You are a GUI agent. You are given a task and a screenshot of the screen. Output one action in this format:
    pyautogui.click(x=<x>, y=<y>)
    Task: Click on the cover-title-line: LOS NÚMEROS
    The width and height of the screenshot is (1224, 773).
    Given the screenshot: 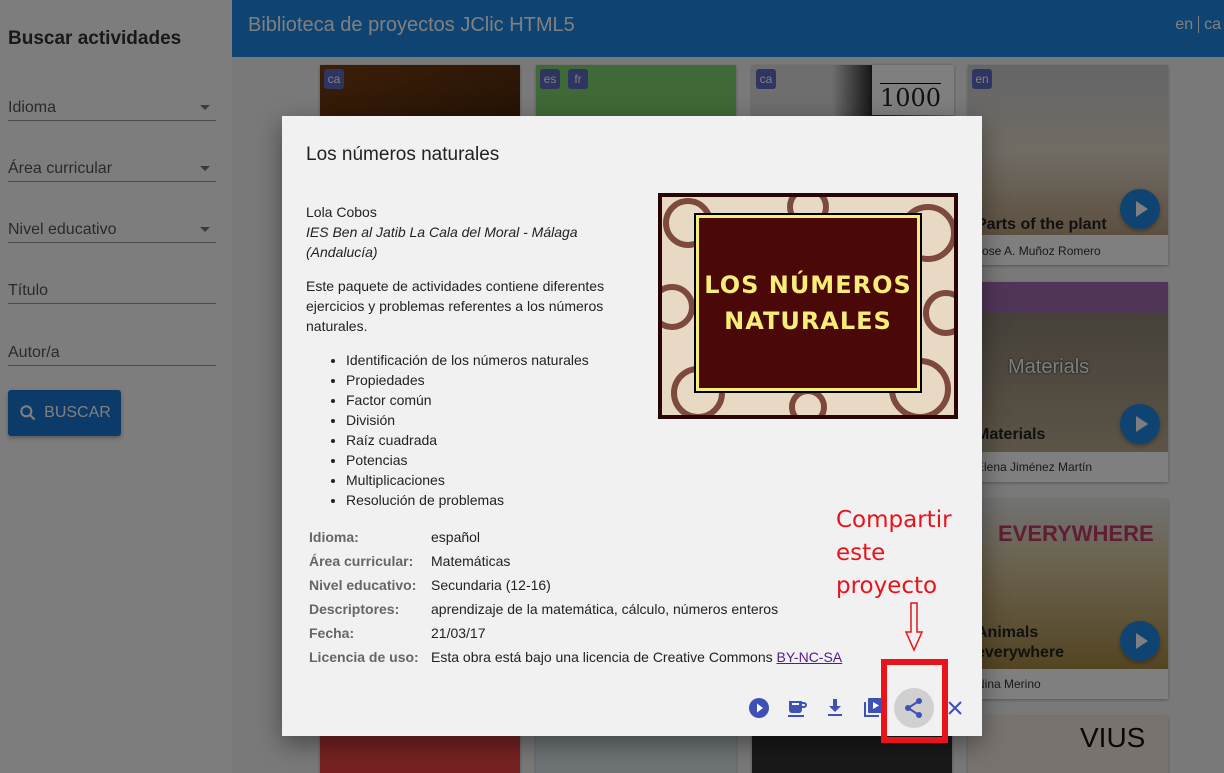 What is the action you would take?
    pyautogui.click(x=808, y=285)
    